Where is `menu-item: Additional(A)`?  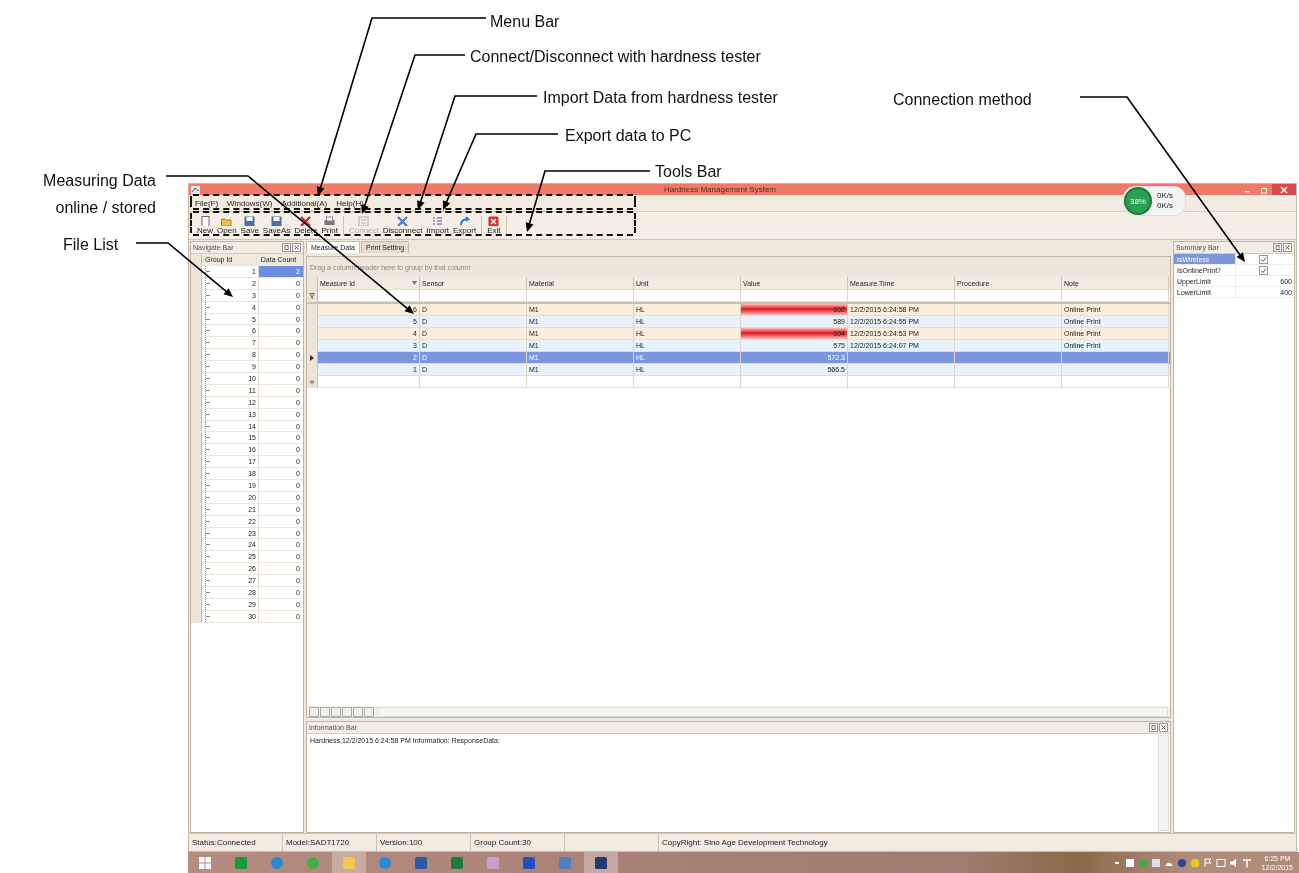
menu-item: Additional(A) is located at coordinates (304, 203).